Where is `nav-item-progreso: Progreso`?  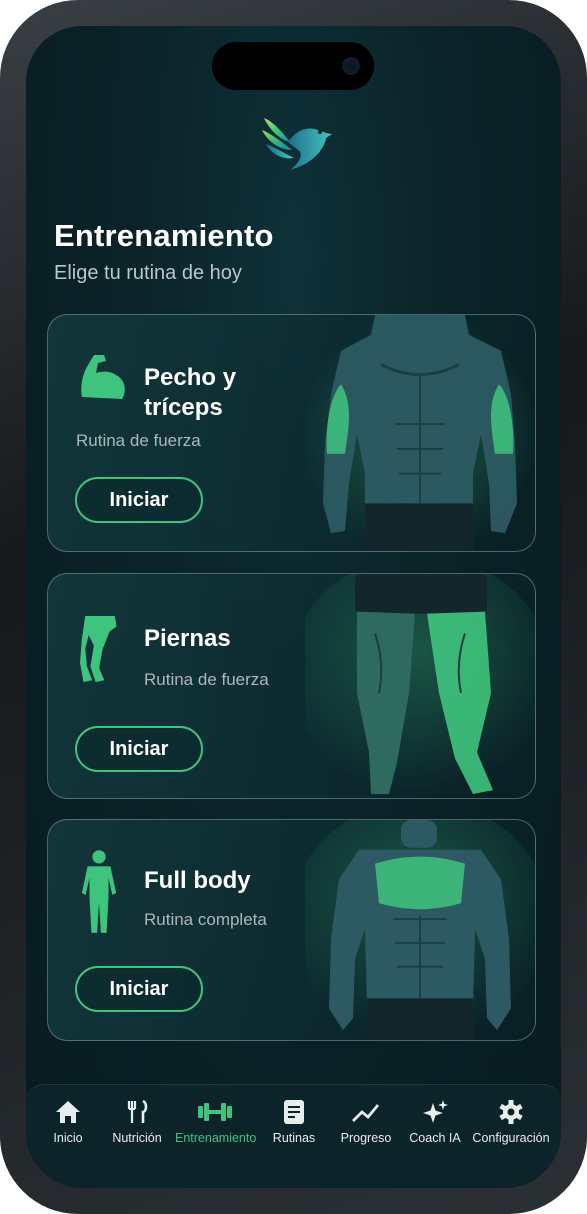
nav-item-progreso: Progreso is located at coordinates (366, 1122).